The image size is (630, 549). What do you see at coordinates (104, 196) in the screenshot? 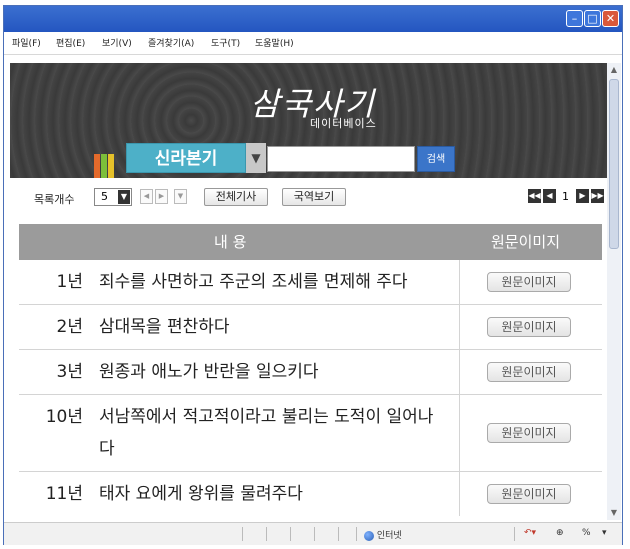
I see `count-value: 5` at bounding box center [104, 196].